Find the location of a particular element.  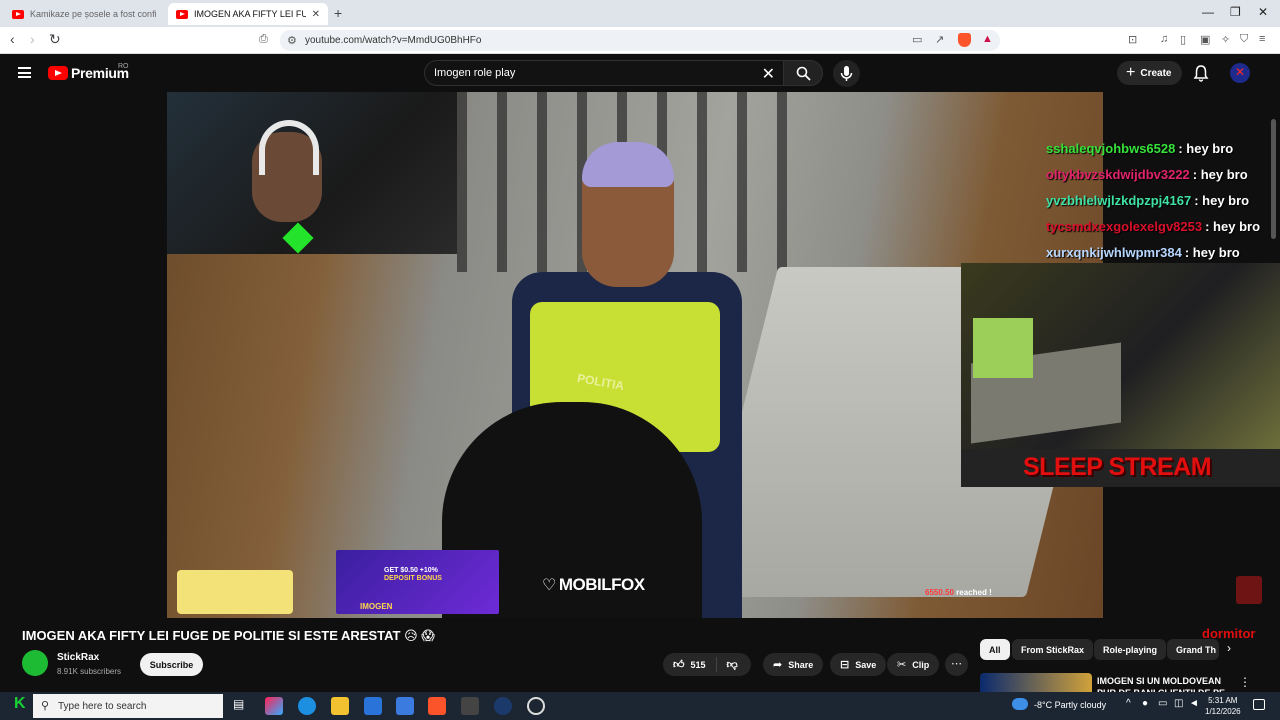

browser-tab: Kamikaze pe șosele a fost confiscat is located at coordinates (84, 14).